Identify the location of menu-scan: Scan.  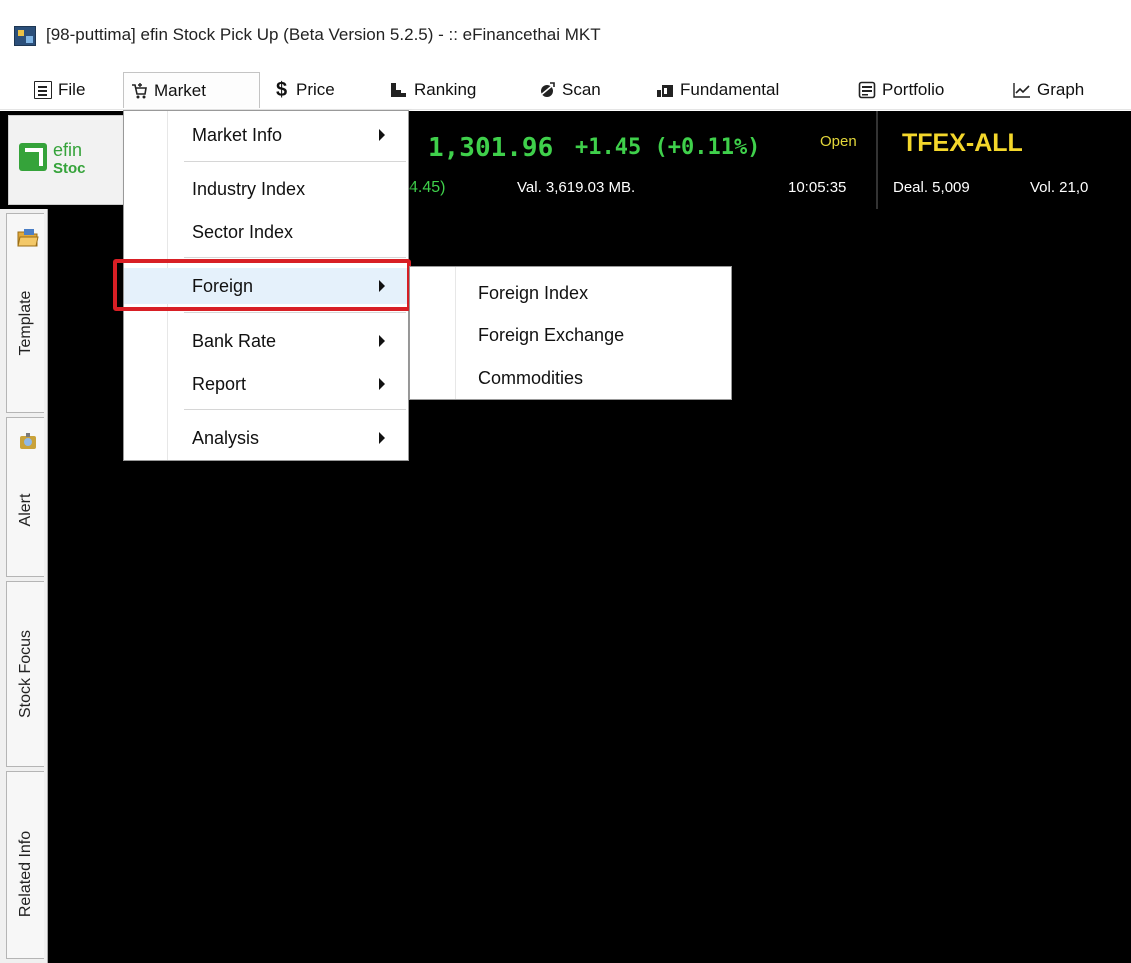
(569, 90).